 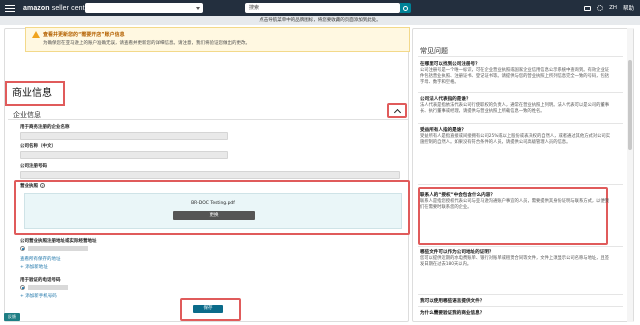 I want to click on faq-question: 在哪里可以找到公司注册号？, so click(x=450, y=64).